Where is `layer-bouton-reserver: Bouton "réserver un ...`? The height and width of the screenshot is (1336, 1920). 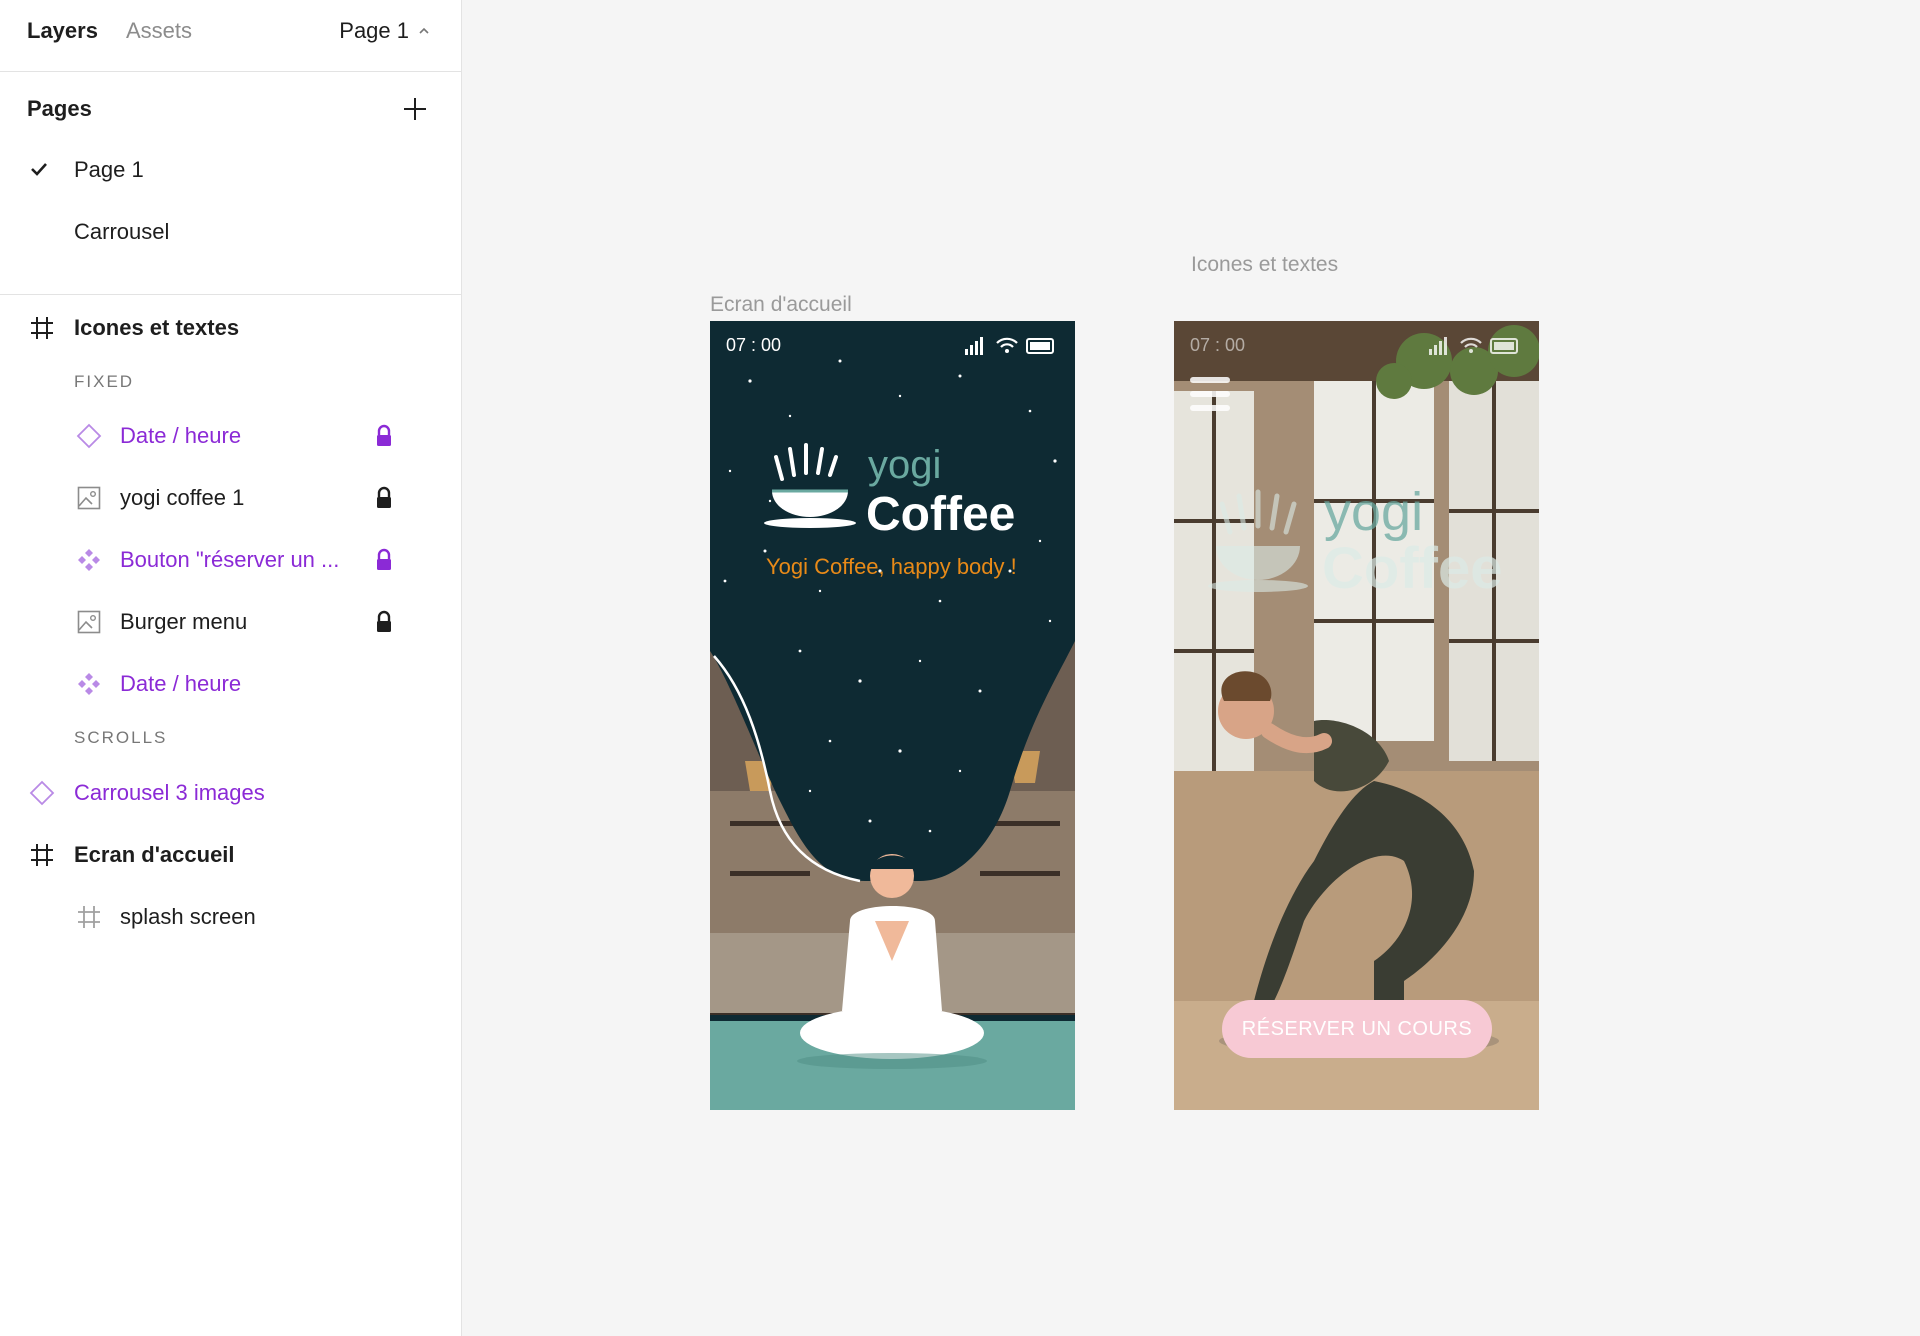 layer-bouton-reserver: Bouton "réserver un ... is located at coordinates (230, 560).